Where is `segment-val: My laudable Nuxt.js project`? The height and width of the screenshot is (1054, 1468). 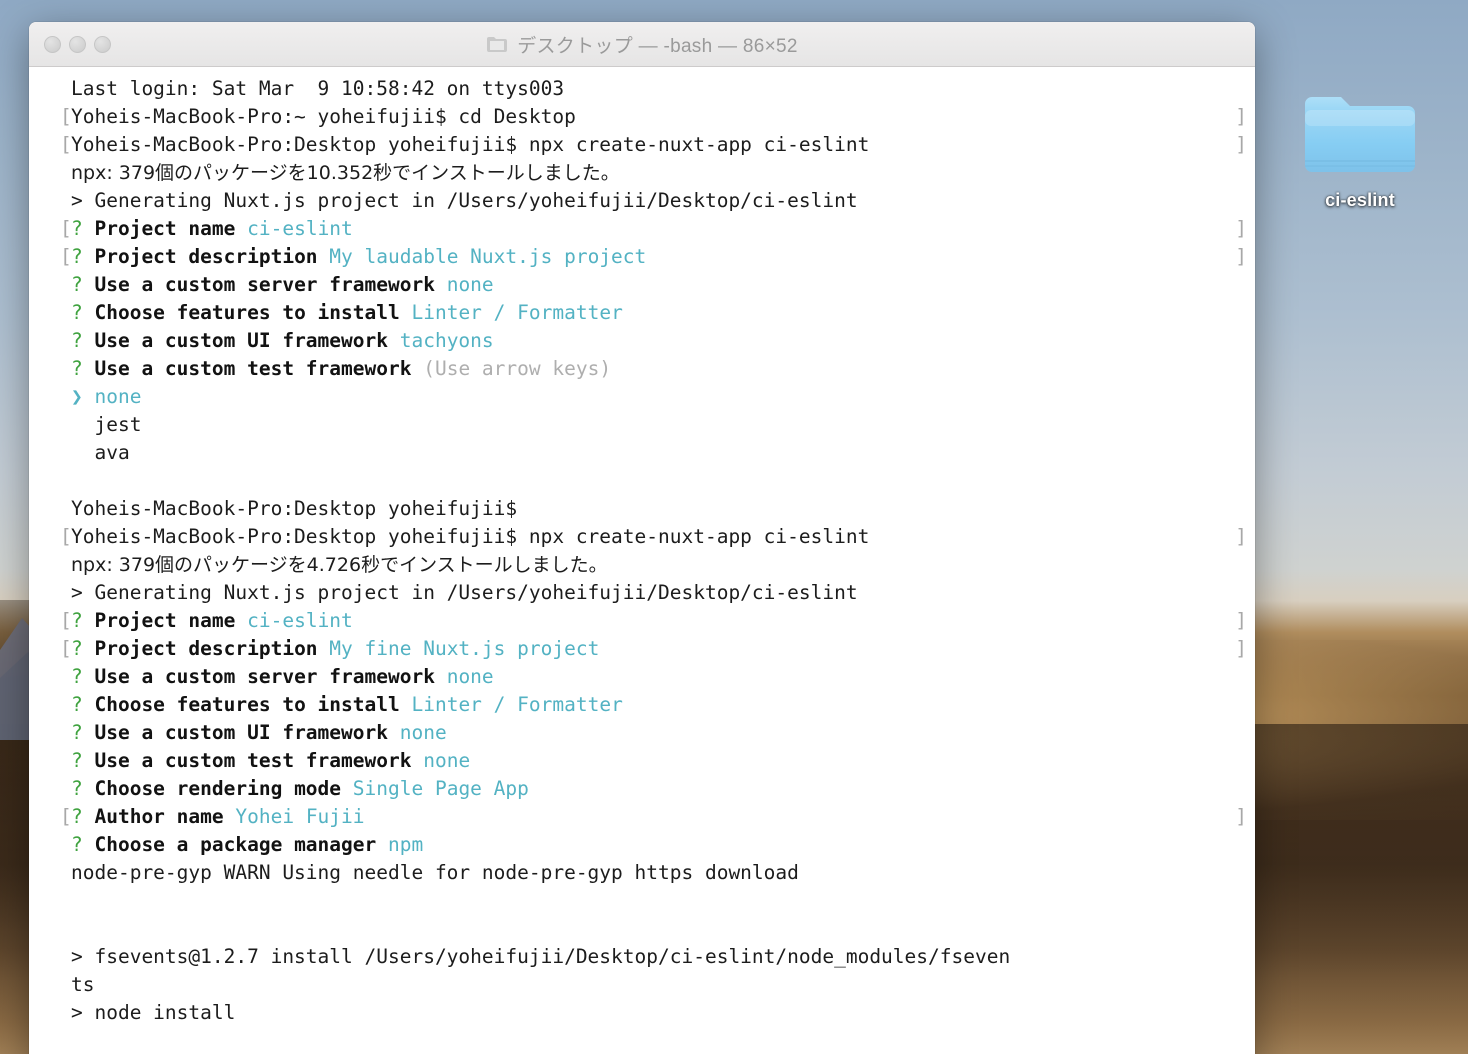
segment-val: My laudable Nuxt.js project is located at coordinates (488, 256).